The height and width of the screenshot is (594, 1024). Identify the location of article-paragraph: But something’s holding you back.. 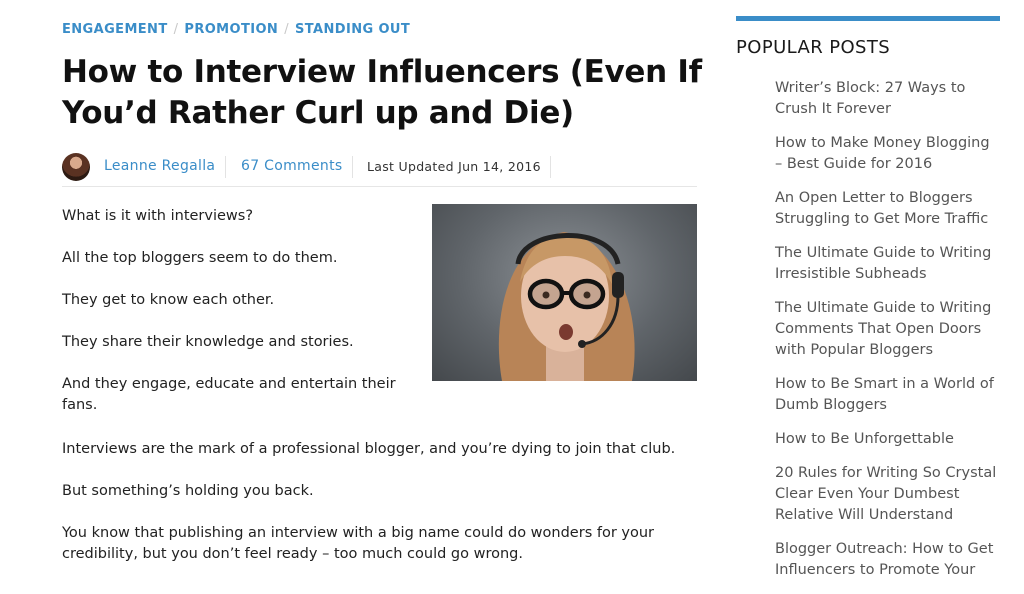
(188, 491).